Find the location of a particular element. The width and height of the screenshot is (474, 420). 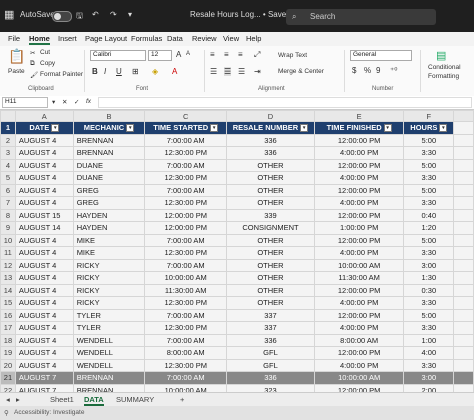

enter-icon: ✓ is located at coordinates (76, 102).